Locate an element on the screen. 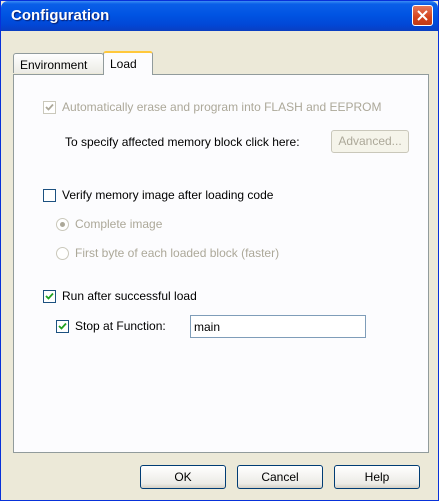  tab-load-label: Load is located at coordinates (123, 64).